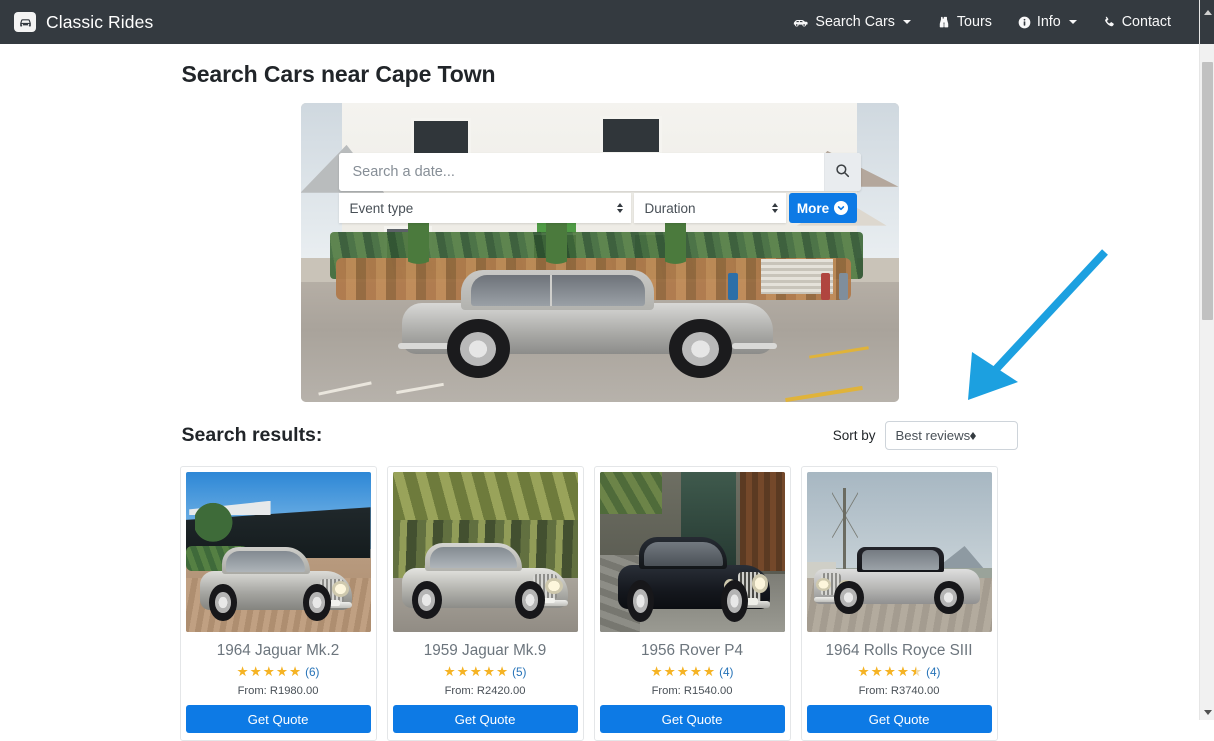  I want to click on nav-item-contact: Contact, so click(1137, 22).